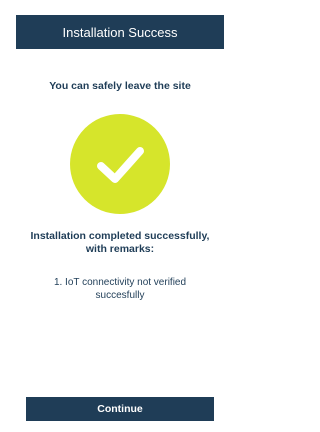 This screenshot has height=432, width=320. I want to click on success-status-circle, so click(120, 164).